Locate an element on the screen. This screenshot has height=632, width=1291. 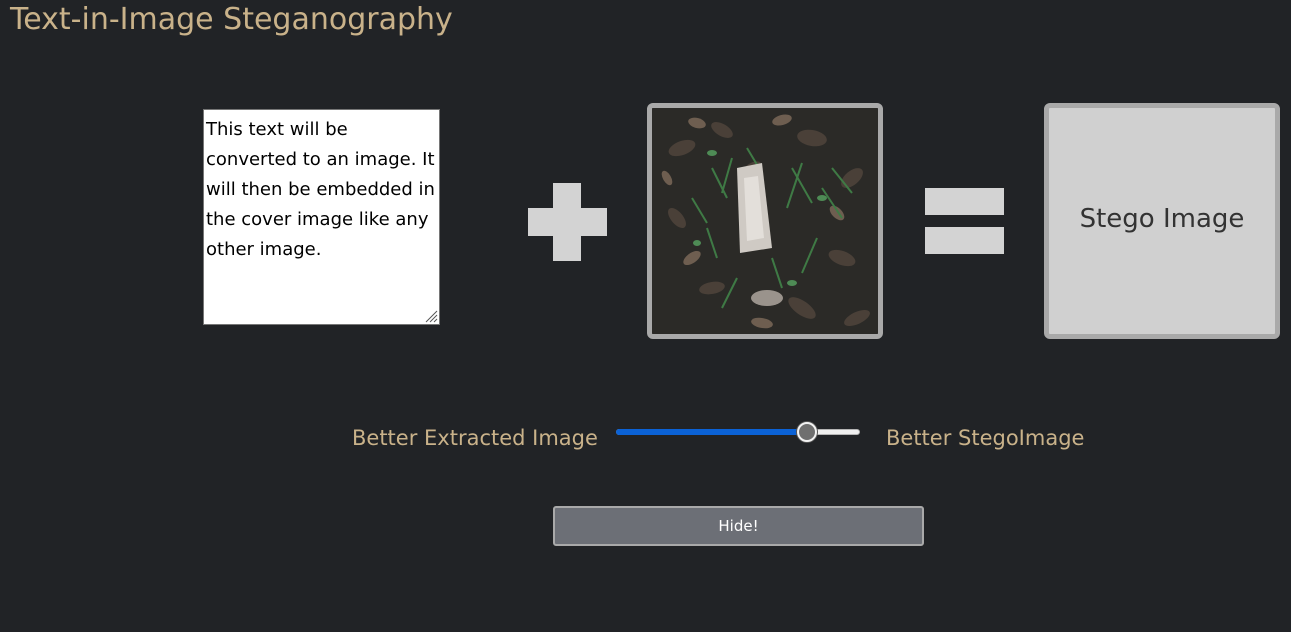
cover-image-photo is located at coordinates (765, 221).